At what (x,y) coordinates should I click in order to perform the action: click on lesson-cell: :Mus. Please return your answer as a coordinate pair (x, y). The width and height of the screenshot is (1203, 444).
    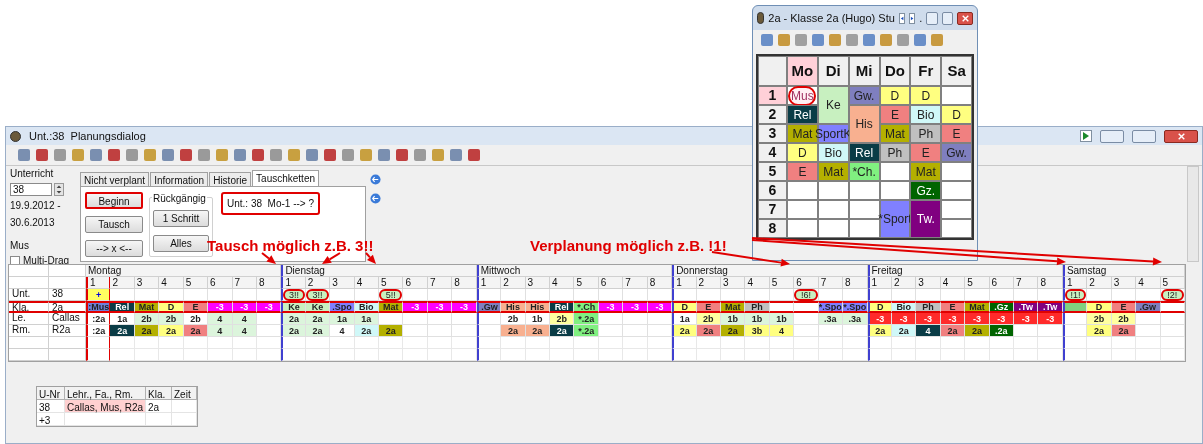
    Looking at the image, I should click on (98, 307).